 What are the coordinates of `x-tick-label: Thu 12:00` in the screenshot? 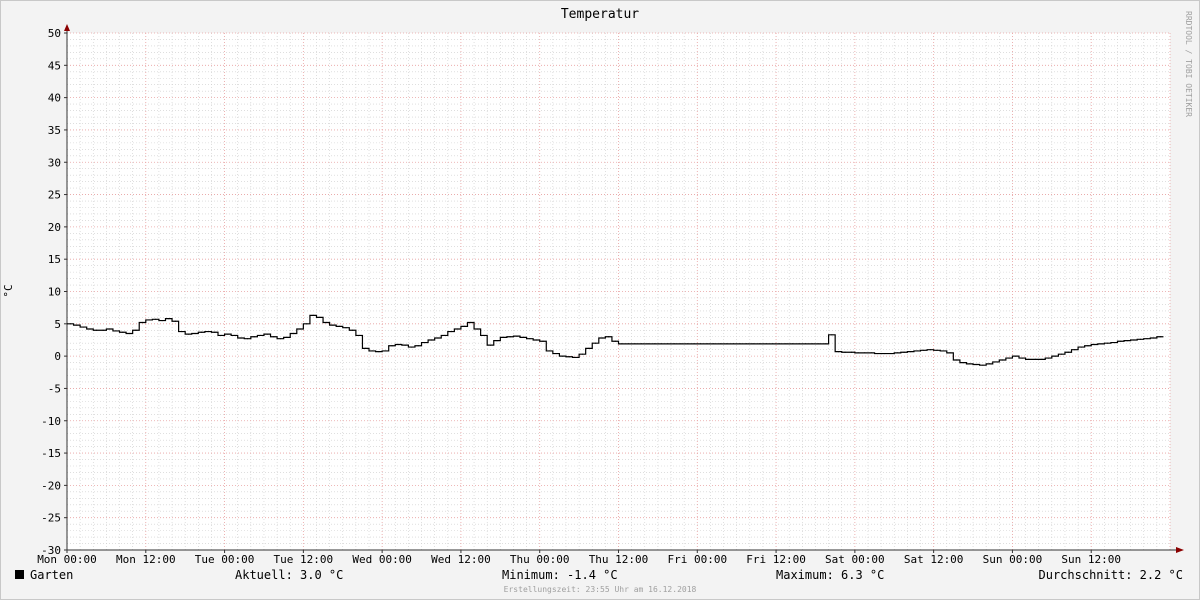 It's located at (619, 559).